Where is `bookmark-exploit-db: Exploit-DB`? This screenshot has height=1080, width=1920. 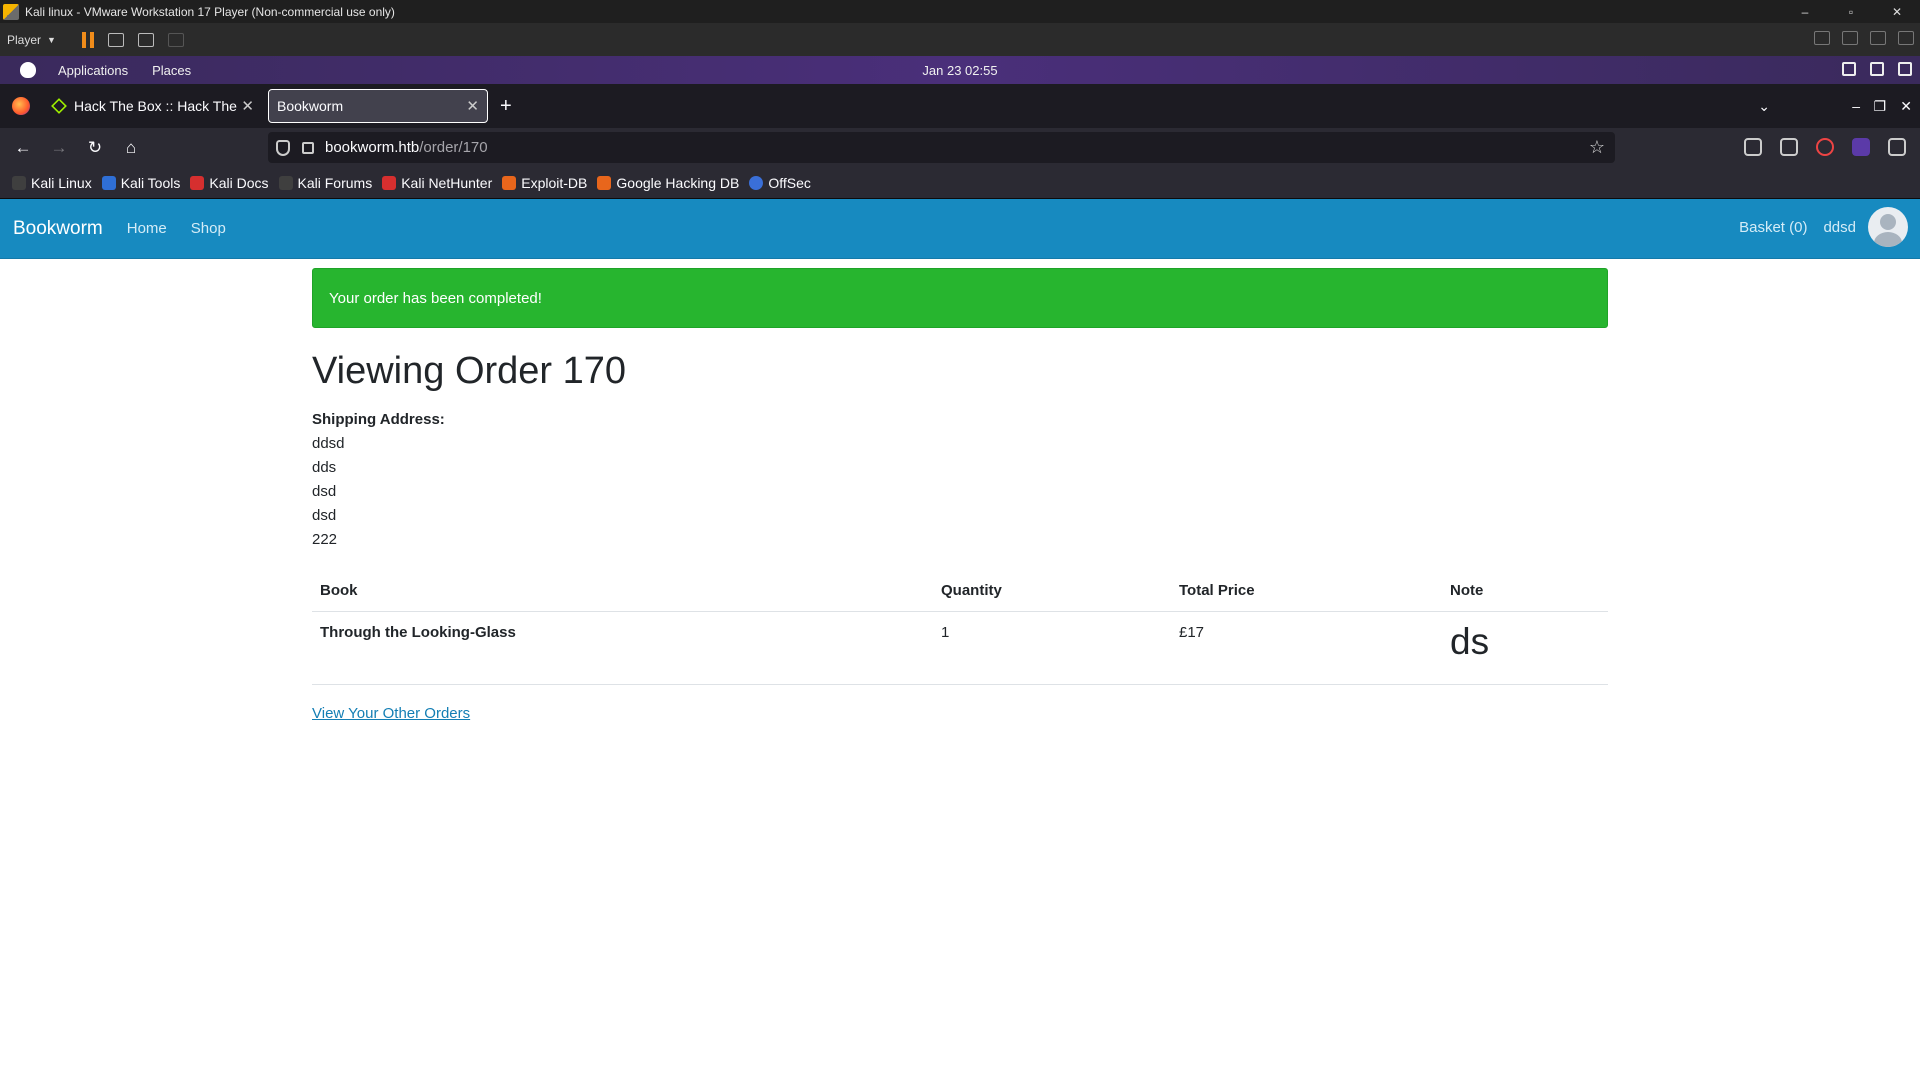 bookmark-exploit-db: Exploit-DB is located at coordinates (544, 183).